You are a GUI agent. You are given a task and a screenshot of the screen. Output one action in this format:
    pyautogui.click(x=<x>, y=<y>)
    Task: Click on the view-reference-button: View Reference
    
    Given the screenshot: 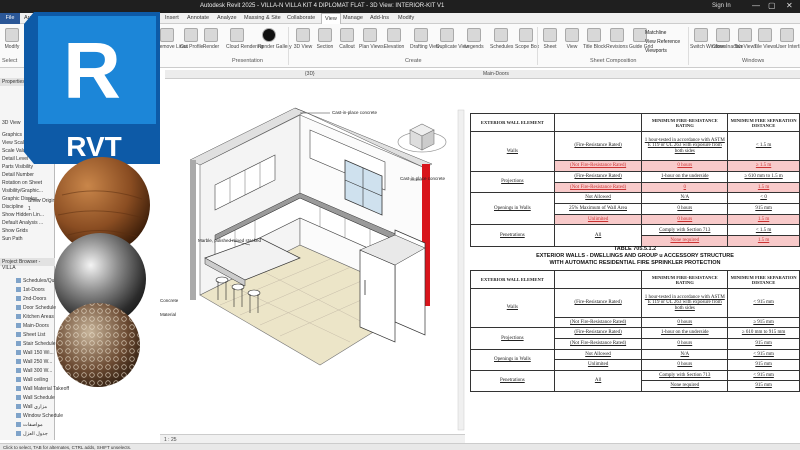 What is the action you would take?
    pyautogui.click(x=662, y=42)
    